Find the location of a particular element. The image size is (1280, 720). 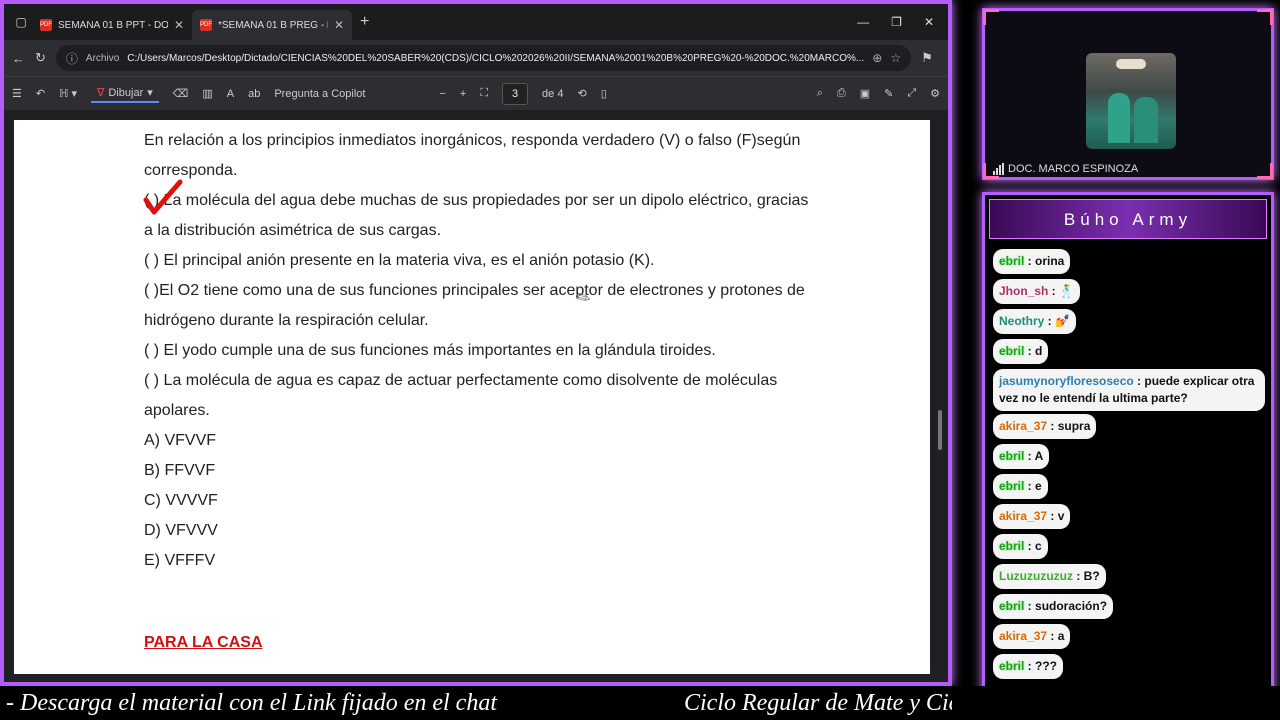

layout-icon: ▥ is located at coordinates (207, 93).